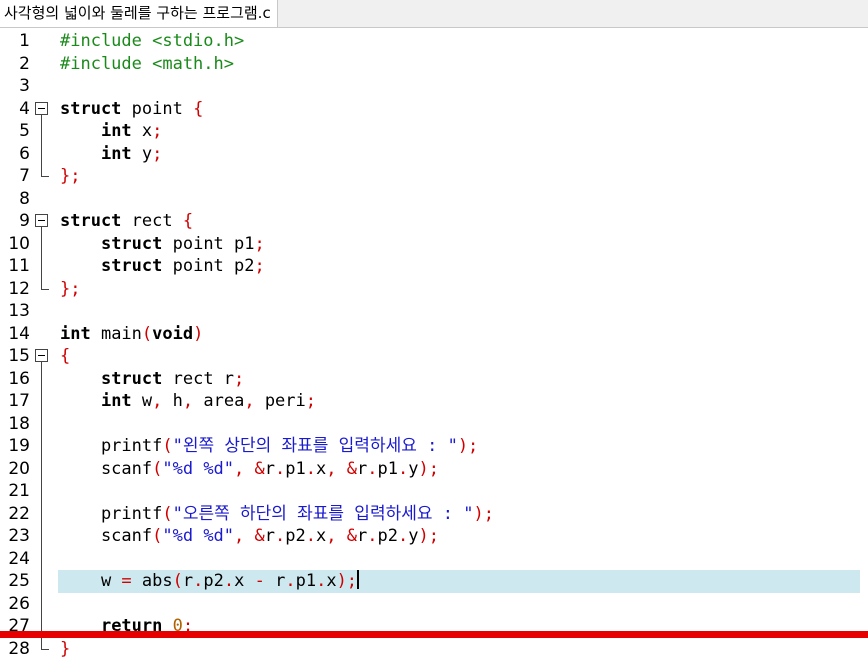 The image size is (868, 660). I want to click on code-line: 16 struct rect r;, so click(434, 379).